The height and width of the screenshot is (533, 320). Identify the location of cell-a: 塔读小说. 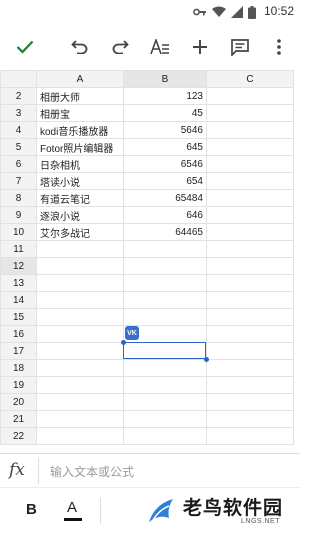
(80, 181).